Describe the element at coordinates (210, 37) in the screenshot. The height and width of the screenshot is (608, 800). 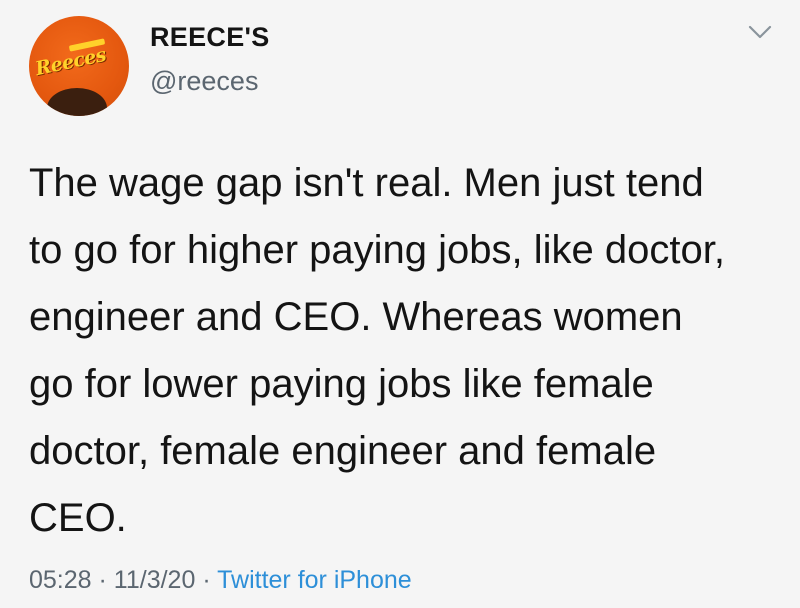
I see `display-name: REECE'S` at that location.